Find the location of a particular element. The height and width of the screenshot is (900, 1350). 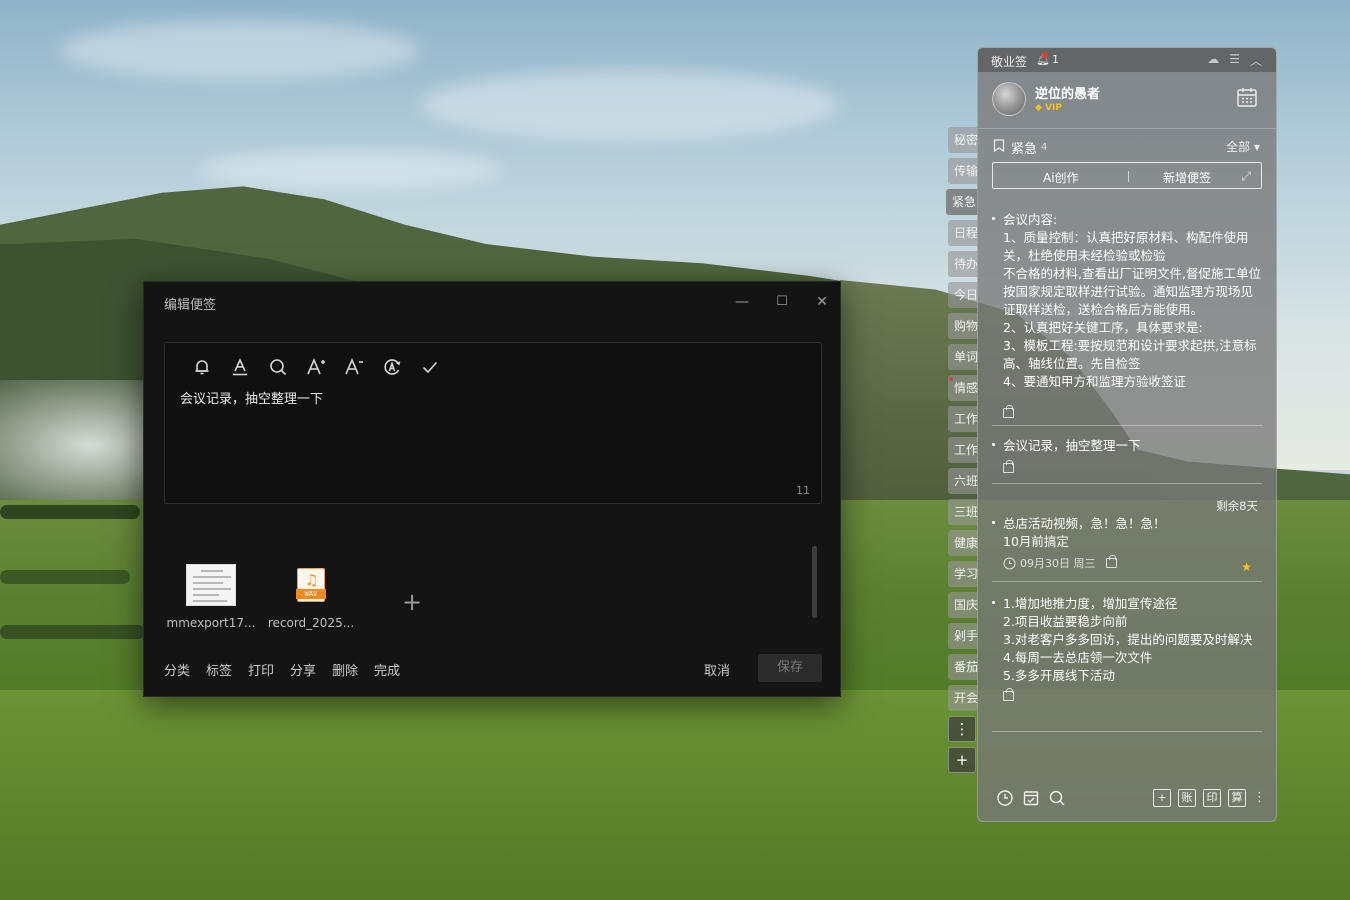

side-tab: 国庆 is located at coordinates (963, 605).